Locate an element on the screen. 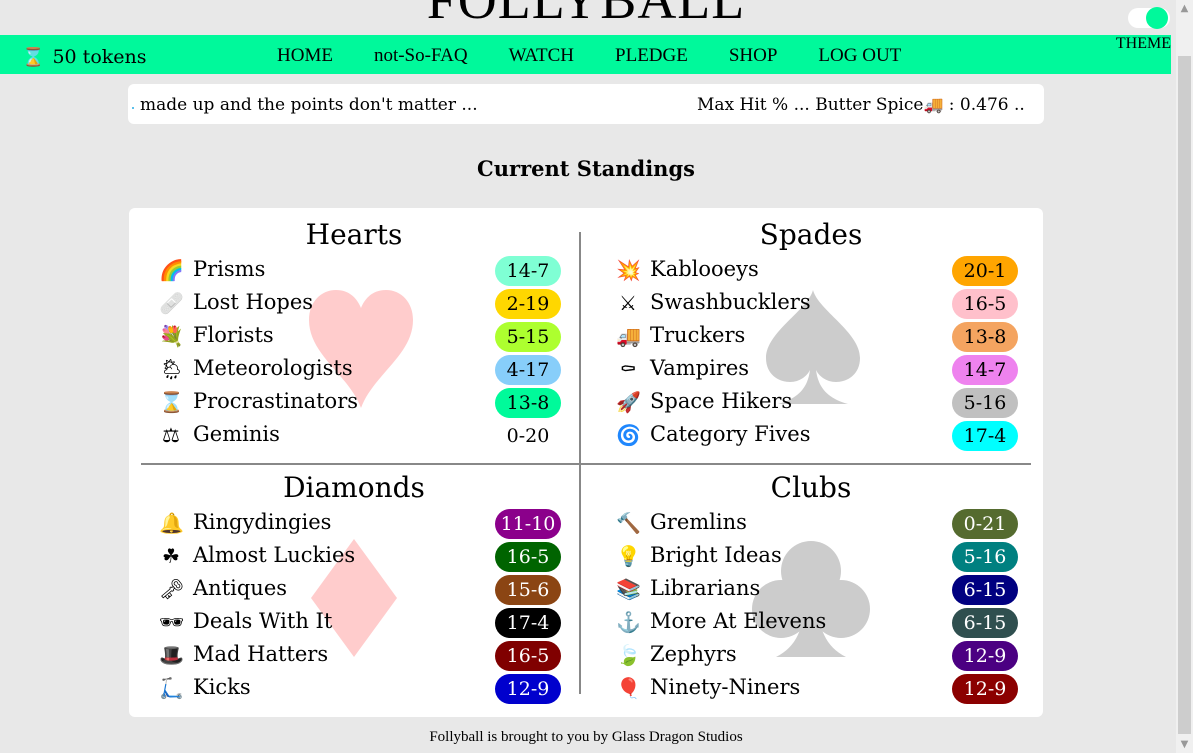 The image size is (1193, 753). team-row: 🌦 Meteorologists 4-17 is located at coordinates (354, 370).